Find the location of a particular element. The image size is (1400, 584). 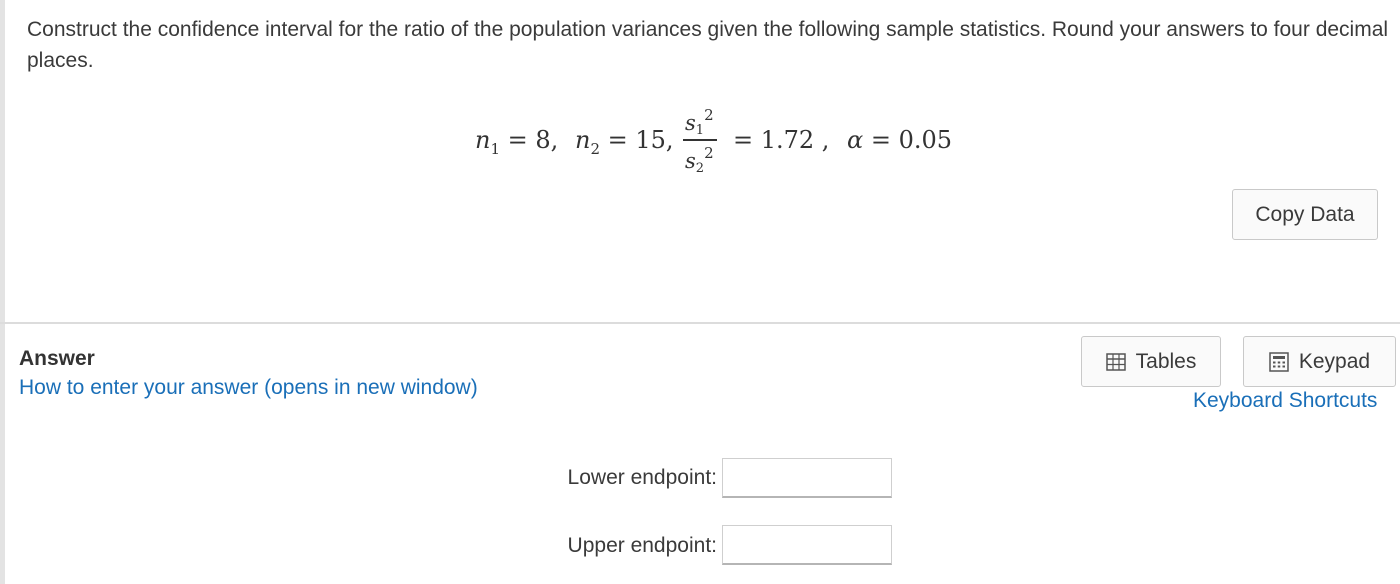

formula-n1: n1 = 8, is located at coordinates (517, 142).